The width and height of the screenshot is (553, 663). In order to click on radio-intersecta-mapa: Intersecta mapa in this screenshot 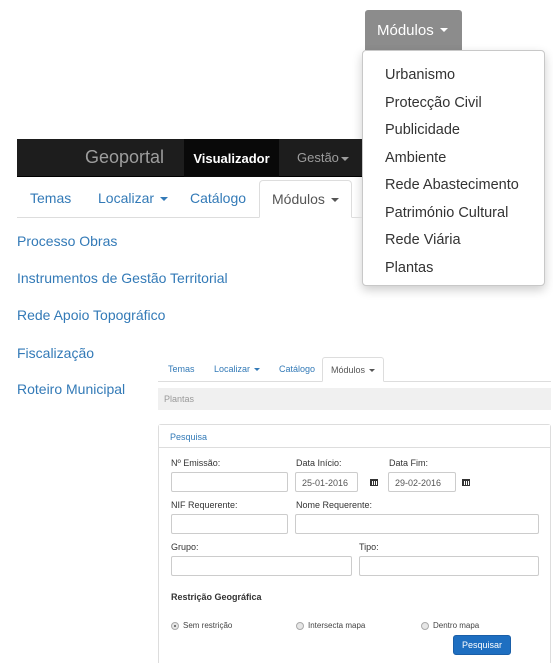, I will do `click(330, 625)`.